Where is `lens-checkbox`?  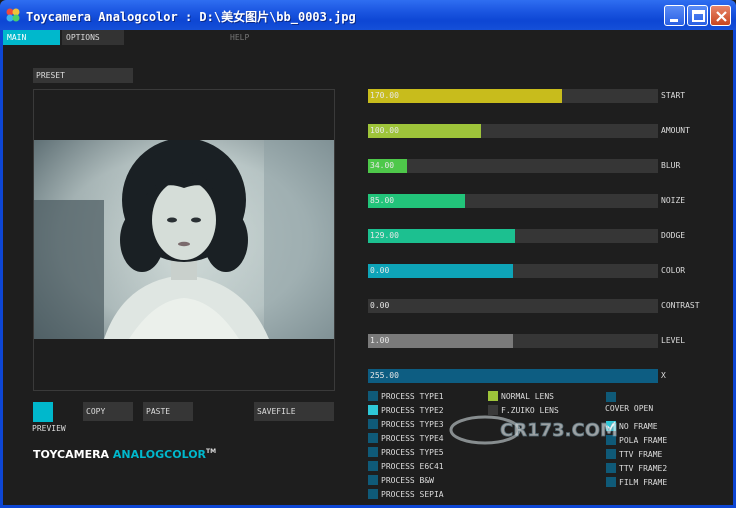
lens-checkbox is located at coordinates (493, 396).